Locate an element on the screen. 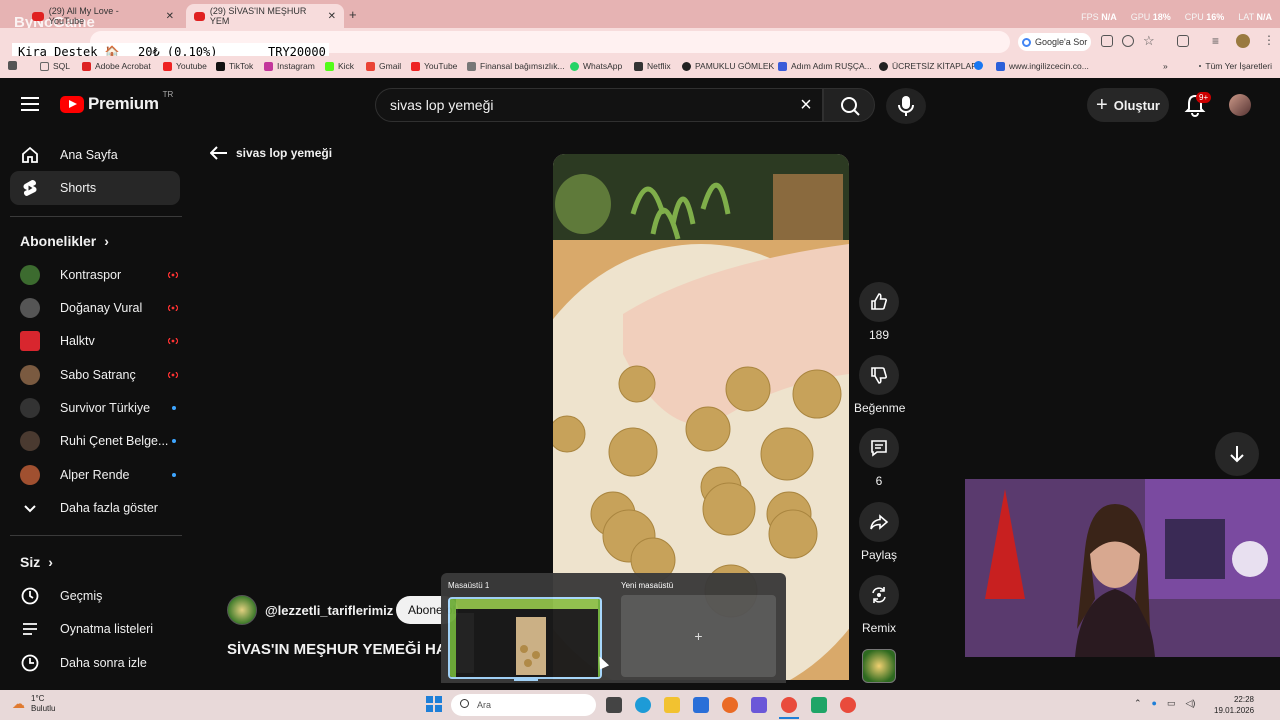 The height and width of the screenshot is (720, 1280). network-icon: ▭ is located at coordinates (1171, 703).